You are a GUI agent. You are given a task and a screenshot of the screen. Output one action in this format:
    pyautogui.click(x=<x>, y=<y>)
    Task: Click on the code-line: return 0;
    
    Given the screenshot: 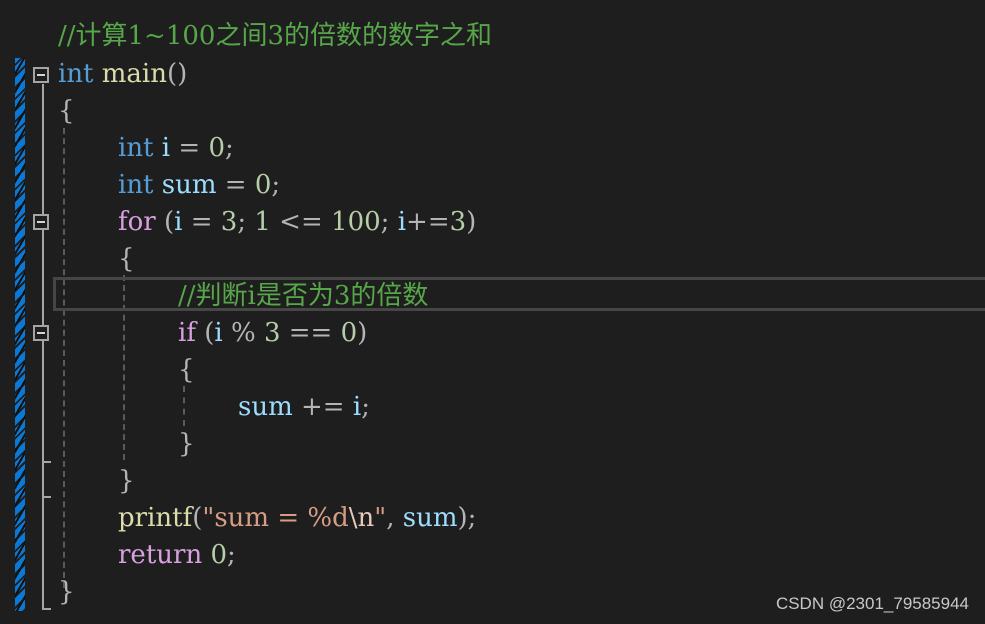 What is the action you would take?
    pyautogui.click(x=177, y=555)
    